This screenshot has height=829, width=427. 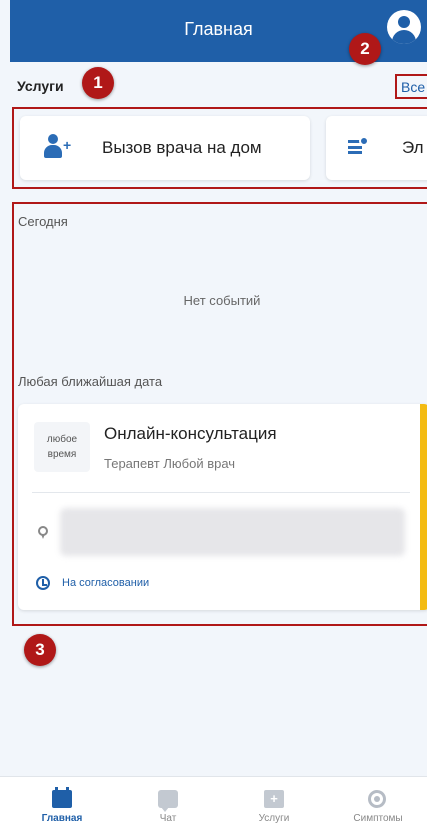 I want to click on avatar-body, so click(x=404, y=37).